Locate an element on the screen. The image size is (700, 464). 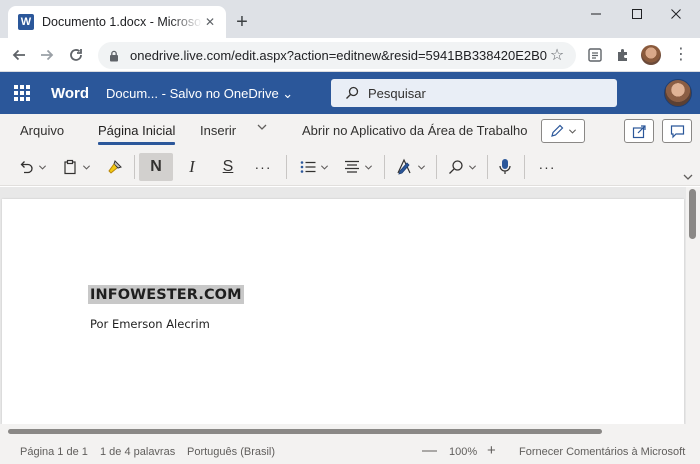
microphone-icon is located at coordinates (505, 166).